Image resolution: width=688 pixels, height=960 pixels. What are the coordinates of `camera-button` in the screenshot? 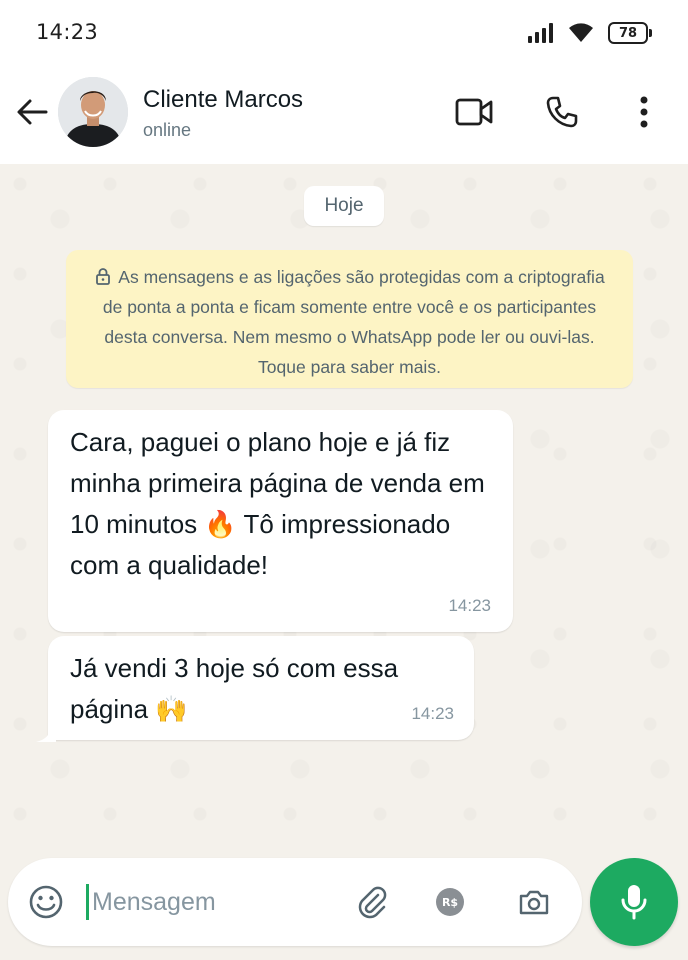 It's located at (534, 902).